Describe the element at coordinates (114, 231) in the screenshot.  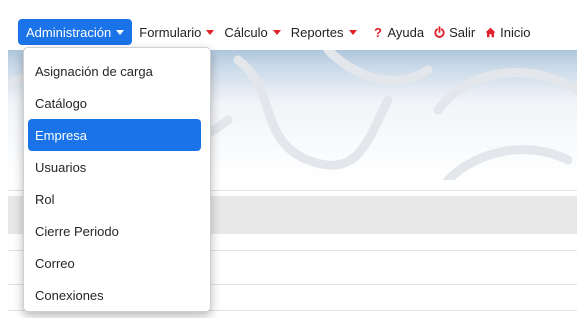
I see `menu-item-cierre-periodo: Cierre Periodo` at that location.